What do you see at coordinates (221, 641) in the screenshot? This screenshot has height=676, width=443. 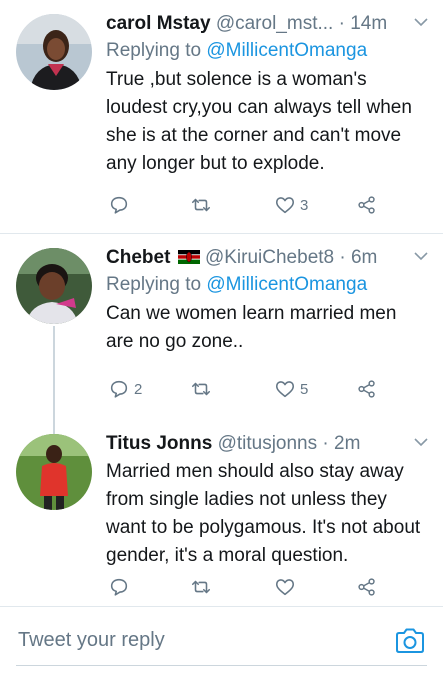 I see `reply-composer: Tweet your reply` at bounding box center [221, 641].